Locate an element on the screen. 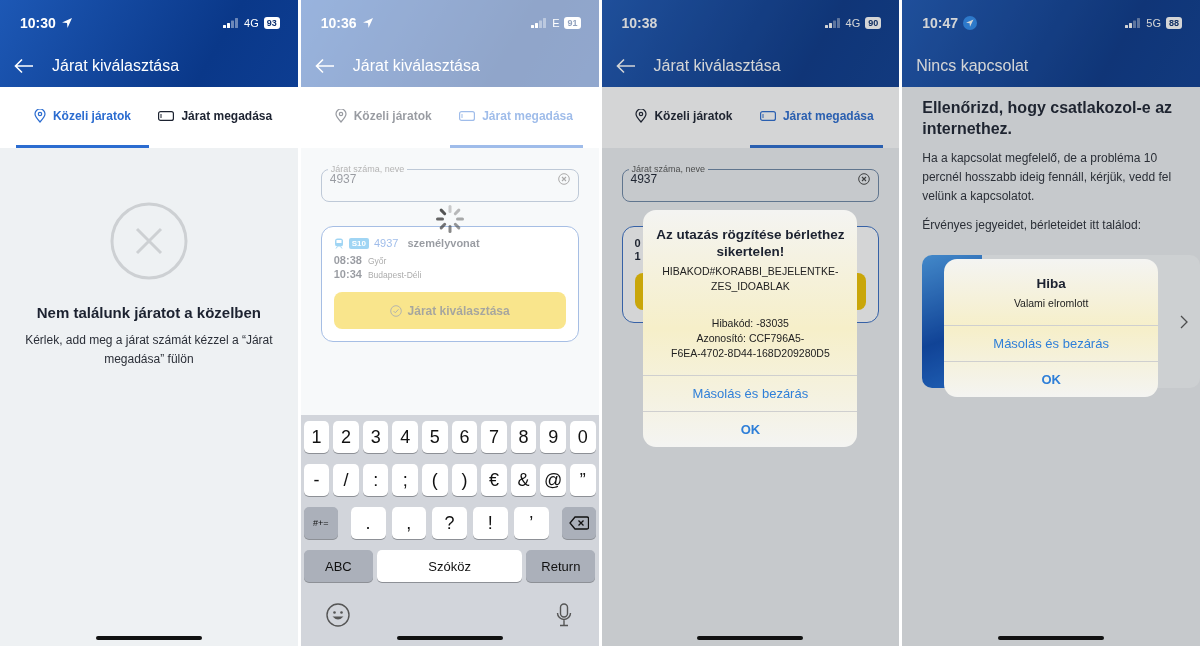 Image resolution: width=1200 pixels, height=646 pixels. alert-title: Hiba is located at coordinates (1051, 283).